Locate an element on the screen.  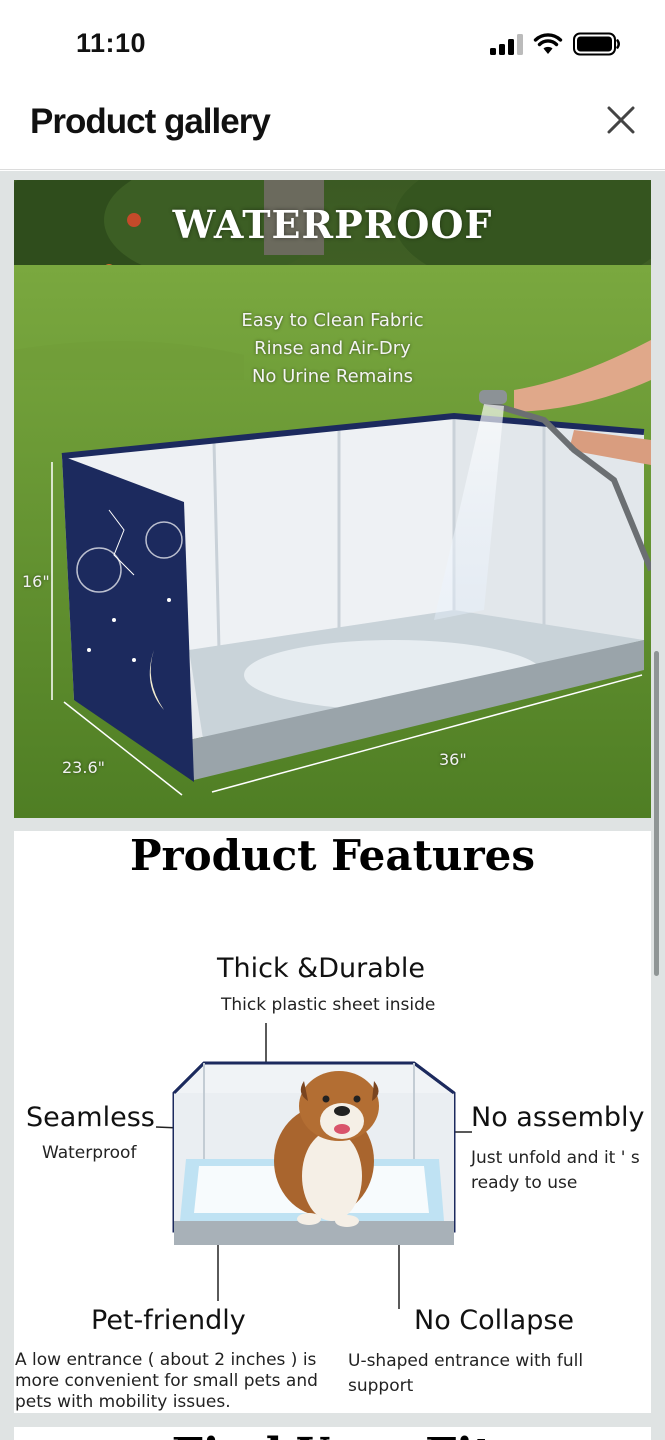
feature-line-1: Easy to Clean Fabric is located at coordinates (332, 320).